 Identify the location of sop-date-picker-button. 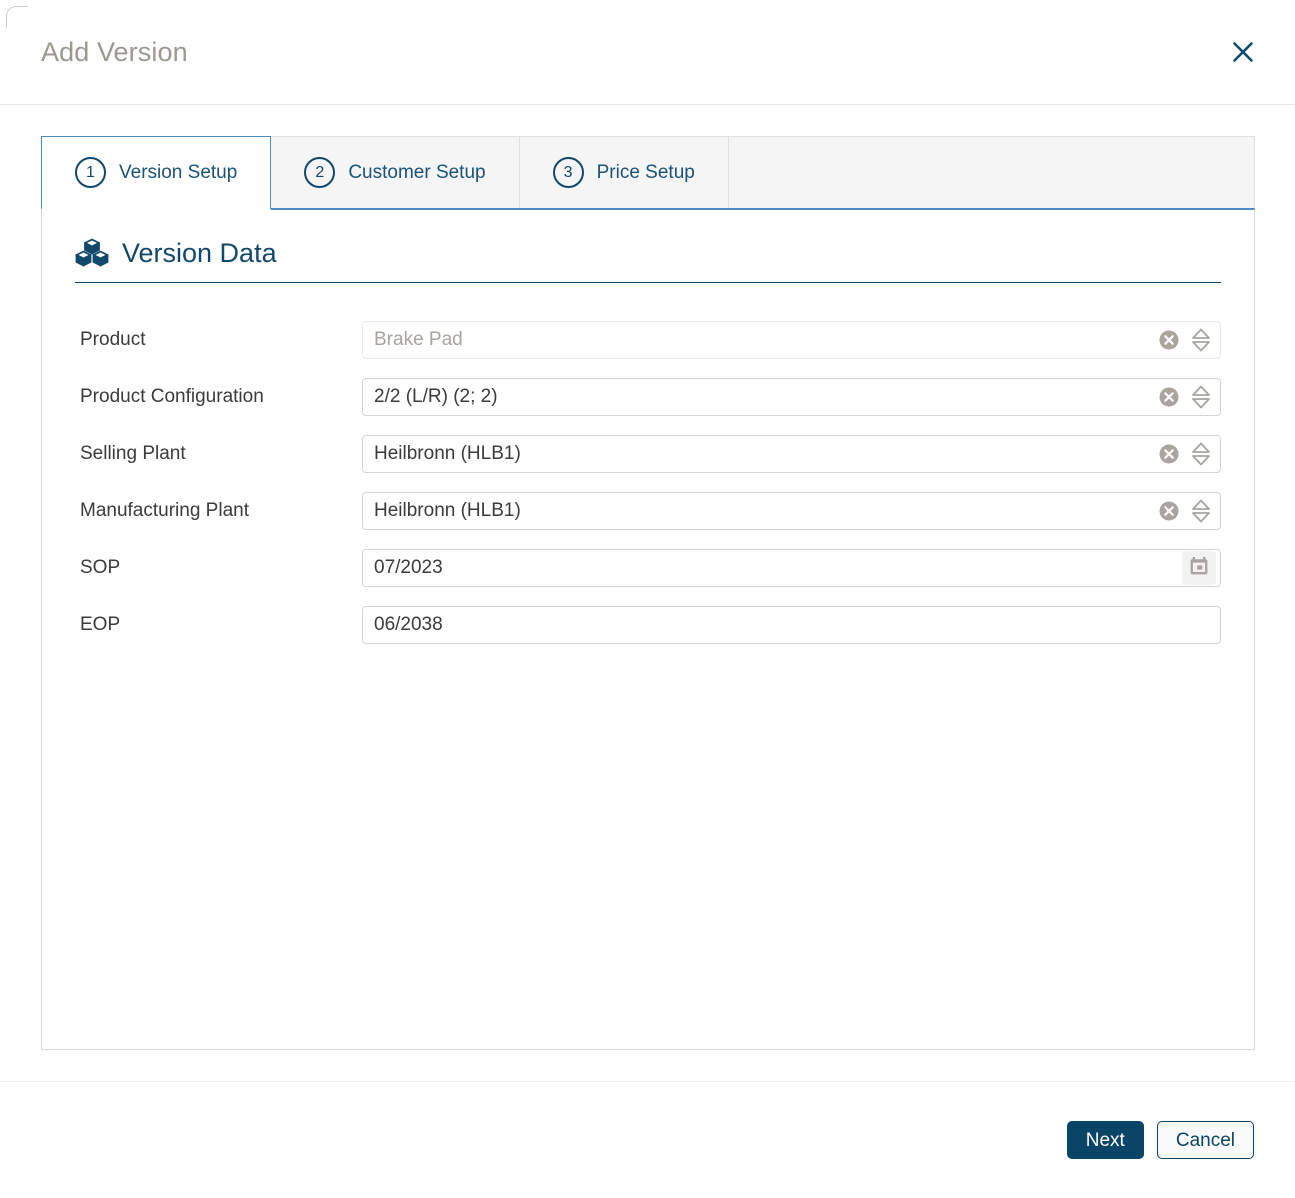
(1199, 567).